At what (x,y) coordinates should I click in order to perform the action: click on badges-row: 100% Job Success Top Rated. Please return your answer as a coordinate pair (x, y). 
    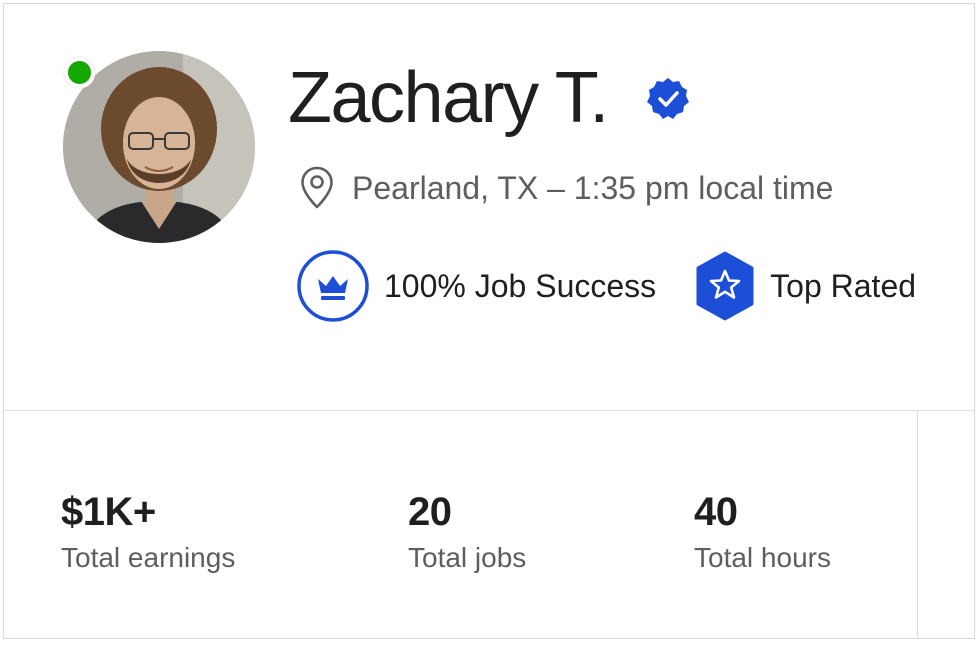
    Looking at the image, I should click on (606, 286).